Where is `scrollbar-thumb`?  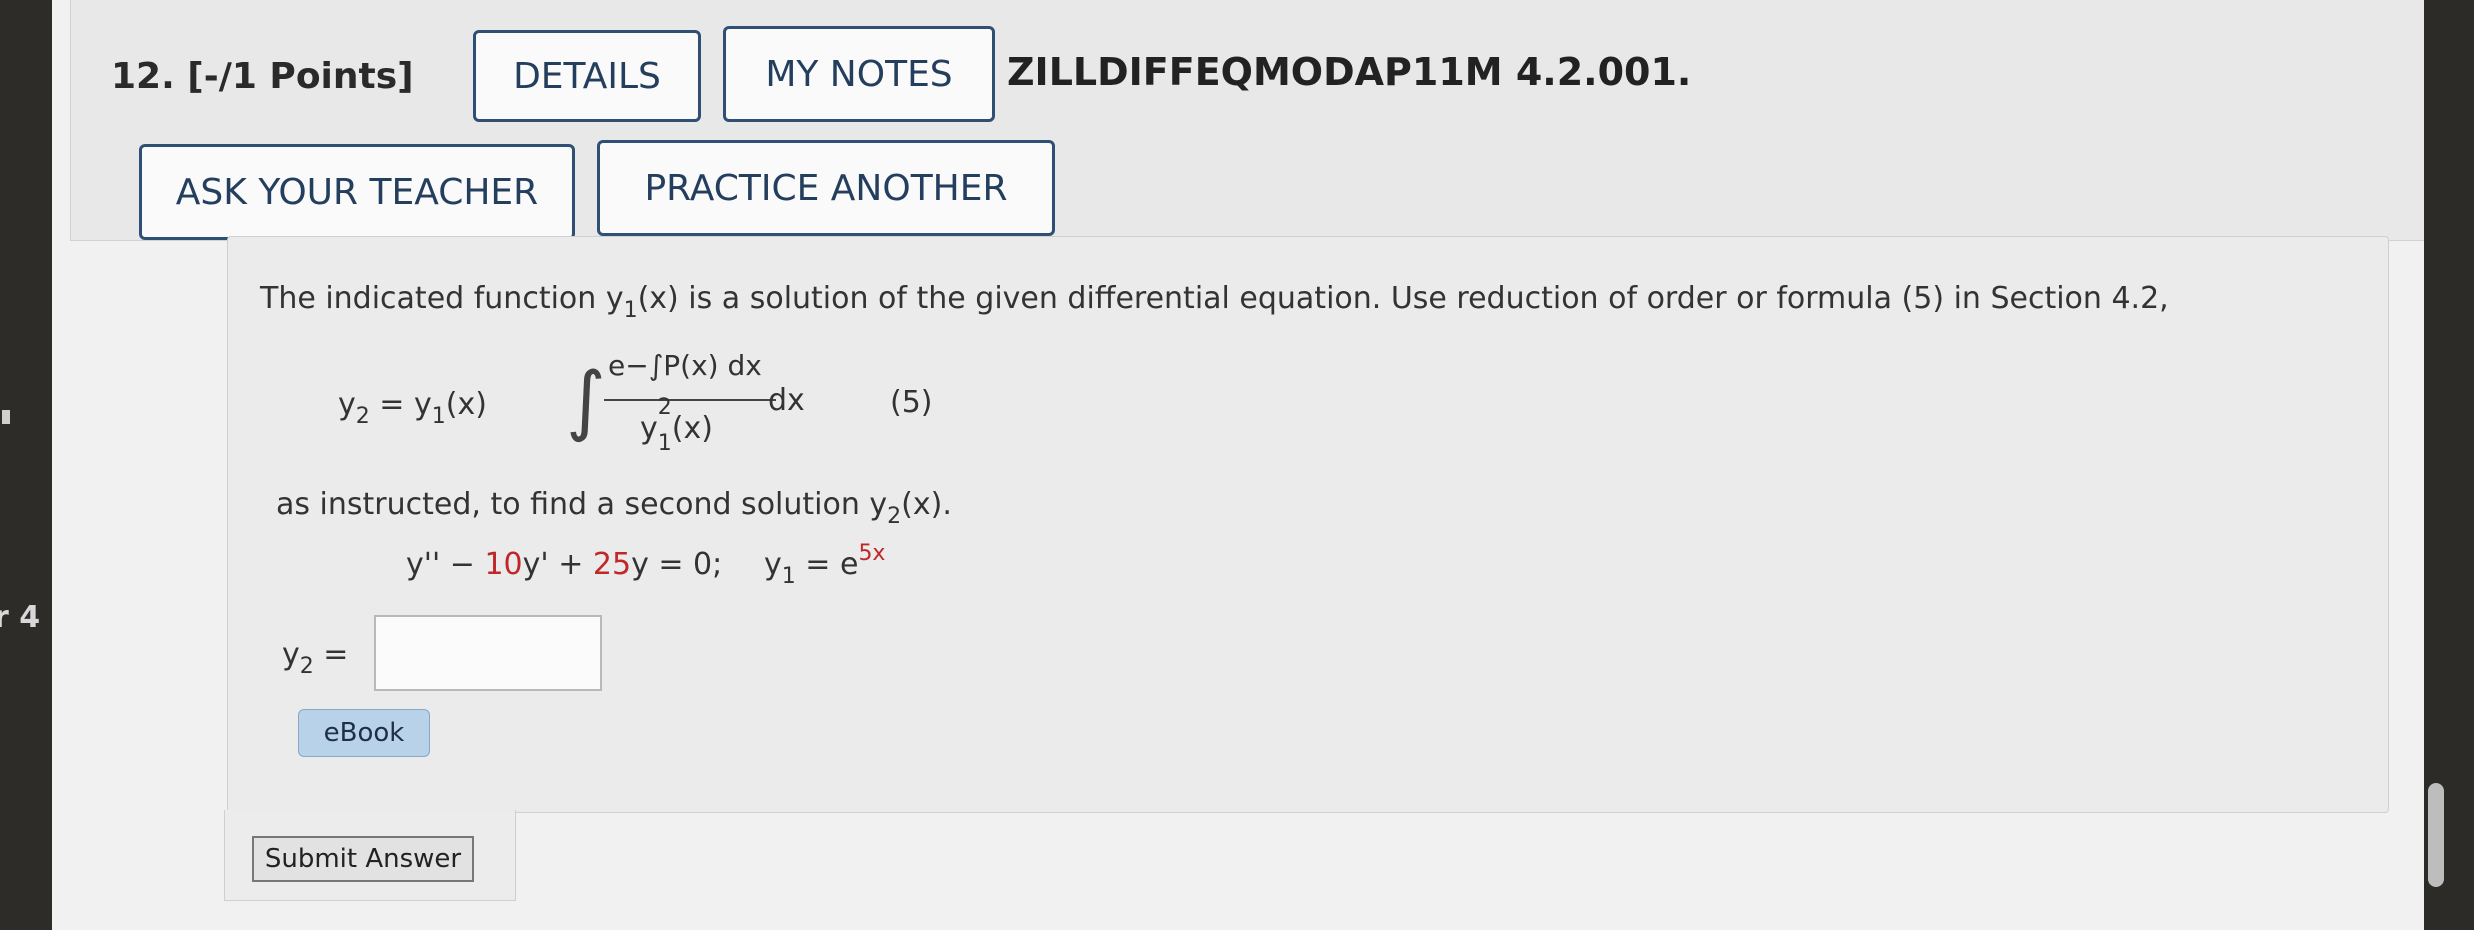
scrollbar-thumb is located at coordinates (2436, 835).